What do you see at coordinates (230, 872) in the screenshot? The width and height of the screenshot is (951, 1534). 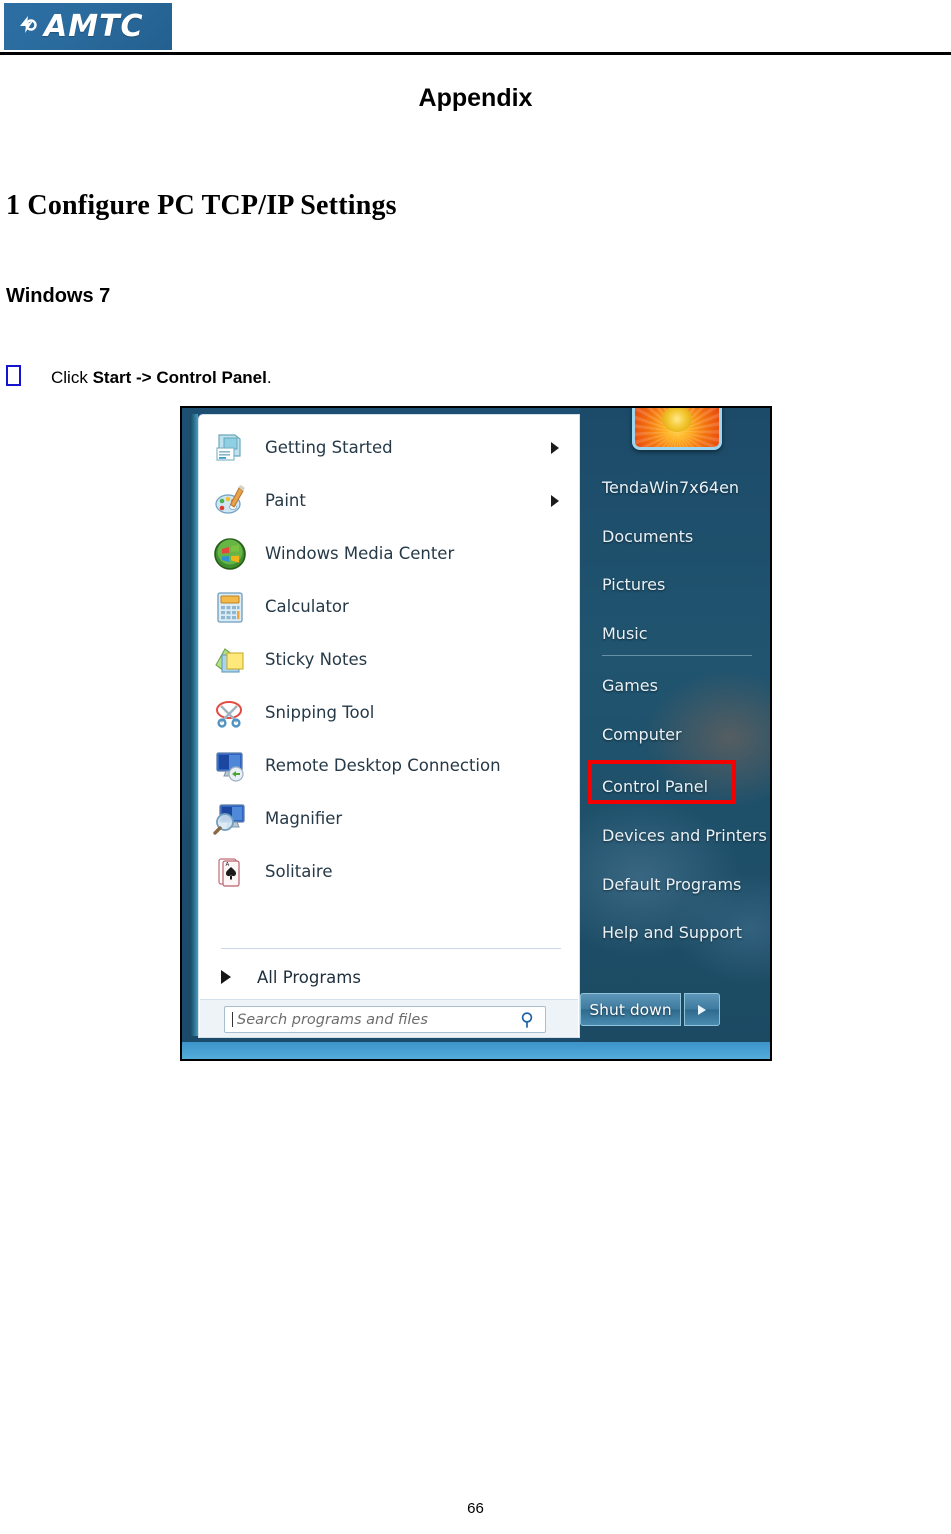 I see `solitaire-icon: A` at bounding box center [230, 872].